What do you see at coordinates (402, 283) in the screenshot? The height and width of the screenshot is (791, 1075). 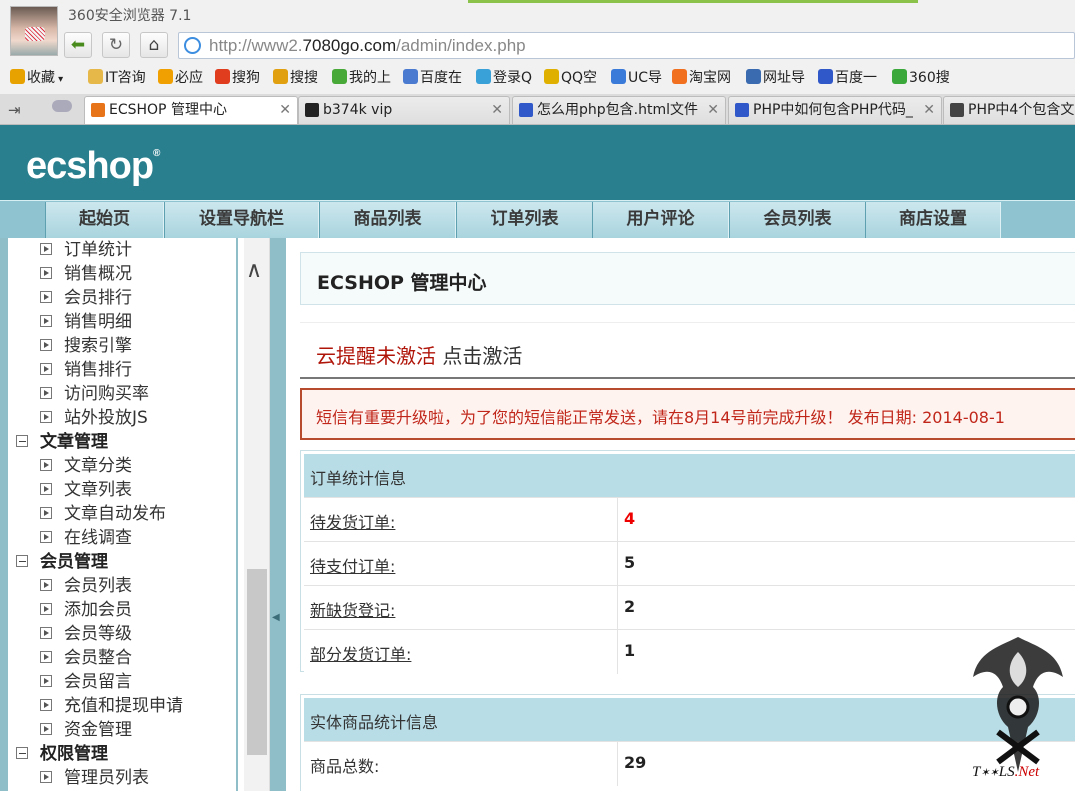 I see `page-title: ECSHOP 管理中心` at bounding box center [402, 283].